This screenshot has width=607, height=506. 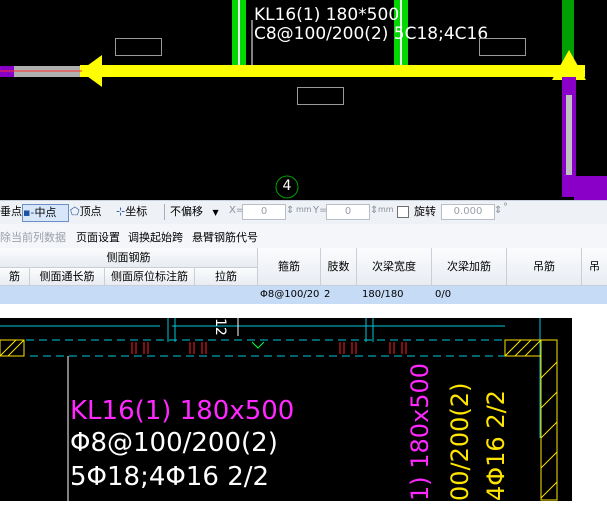 What do you see at coordinates (121, 211) in the screenshot?
I see `coordinate-icon: ⊹` at bounding box center [121, 211].